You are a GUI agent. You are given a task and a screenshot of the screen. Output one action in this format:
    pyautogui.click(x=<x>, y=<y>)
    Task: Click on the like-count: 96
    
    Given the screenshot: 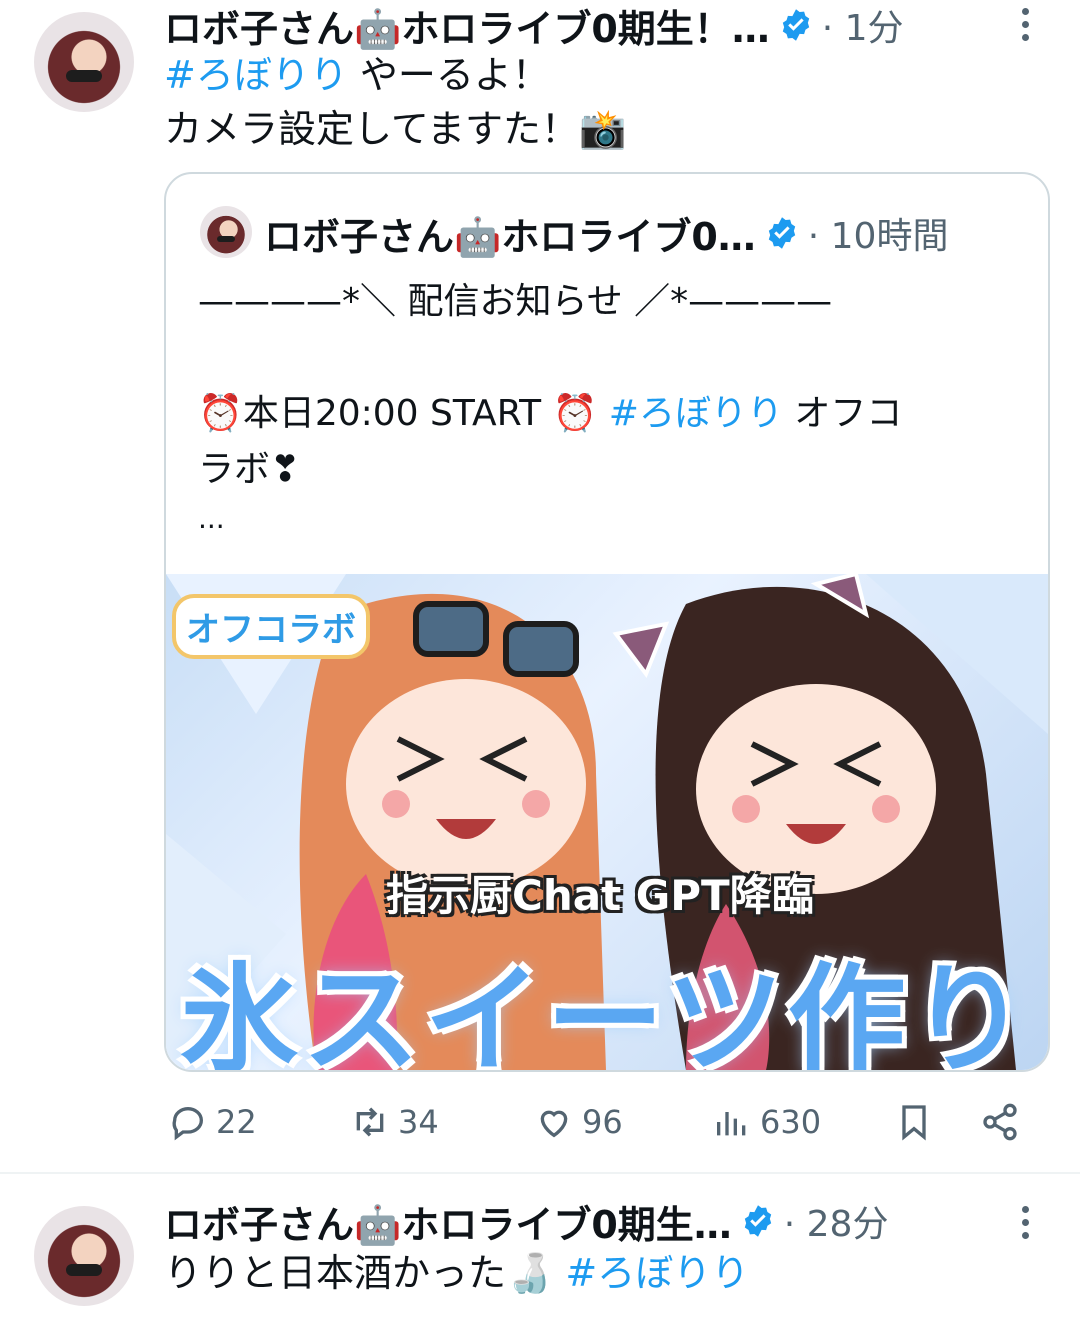 What is the action you would take?
    pyautogui.click(x=602, y=1122)
    